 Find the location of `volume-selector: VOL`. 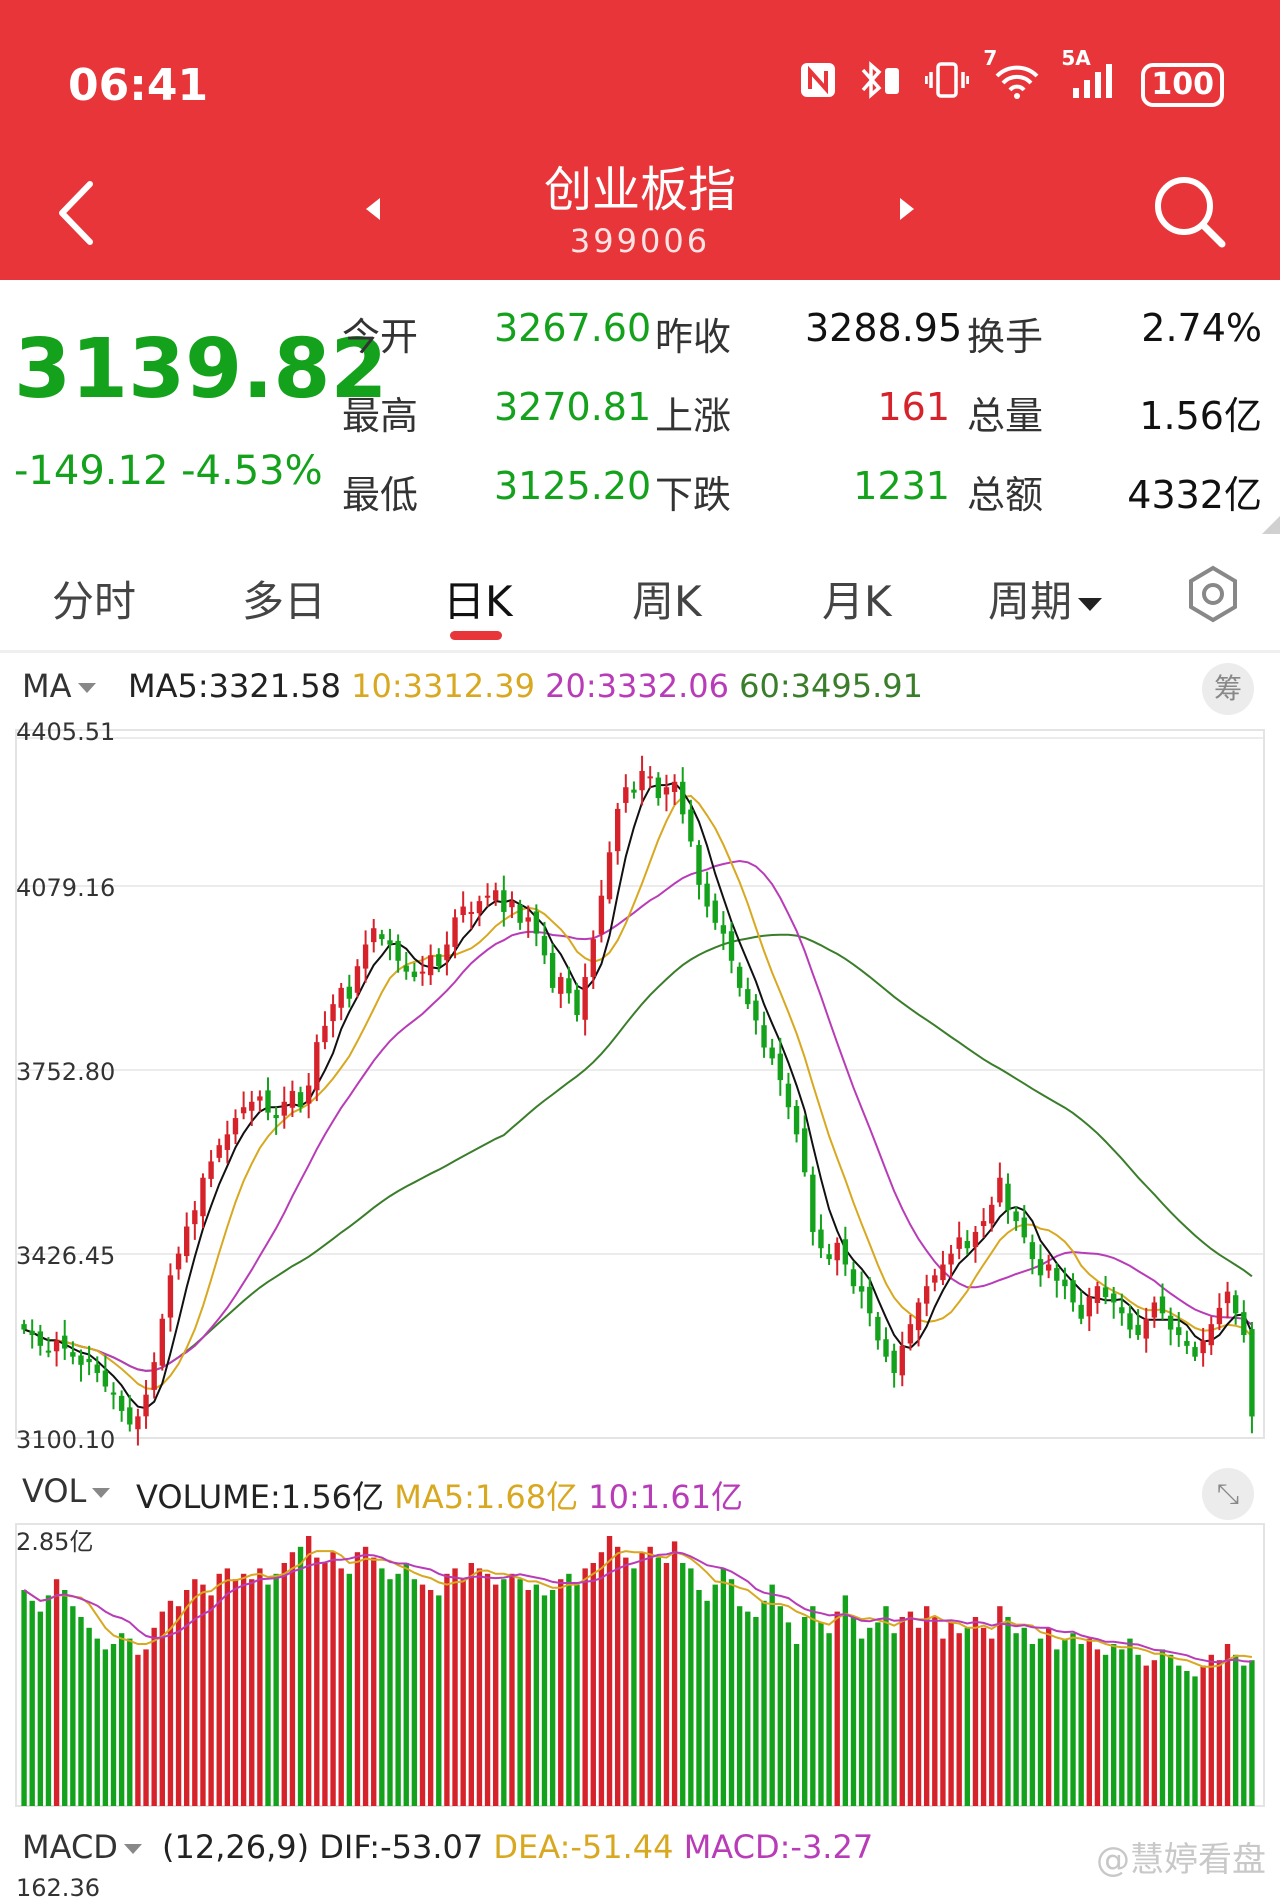

volume-selector: VOL is located at coordinates (66, 1491).